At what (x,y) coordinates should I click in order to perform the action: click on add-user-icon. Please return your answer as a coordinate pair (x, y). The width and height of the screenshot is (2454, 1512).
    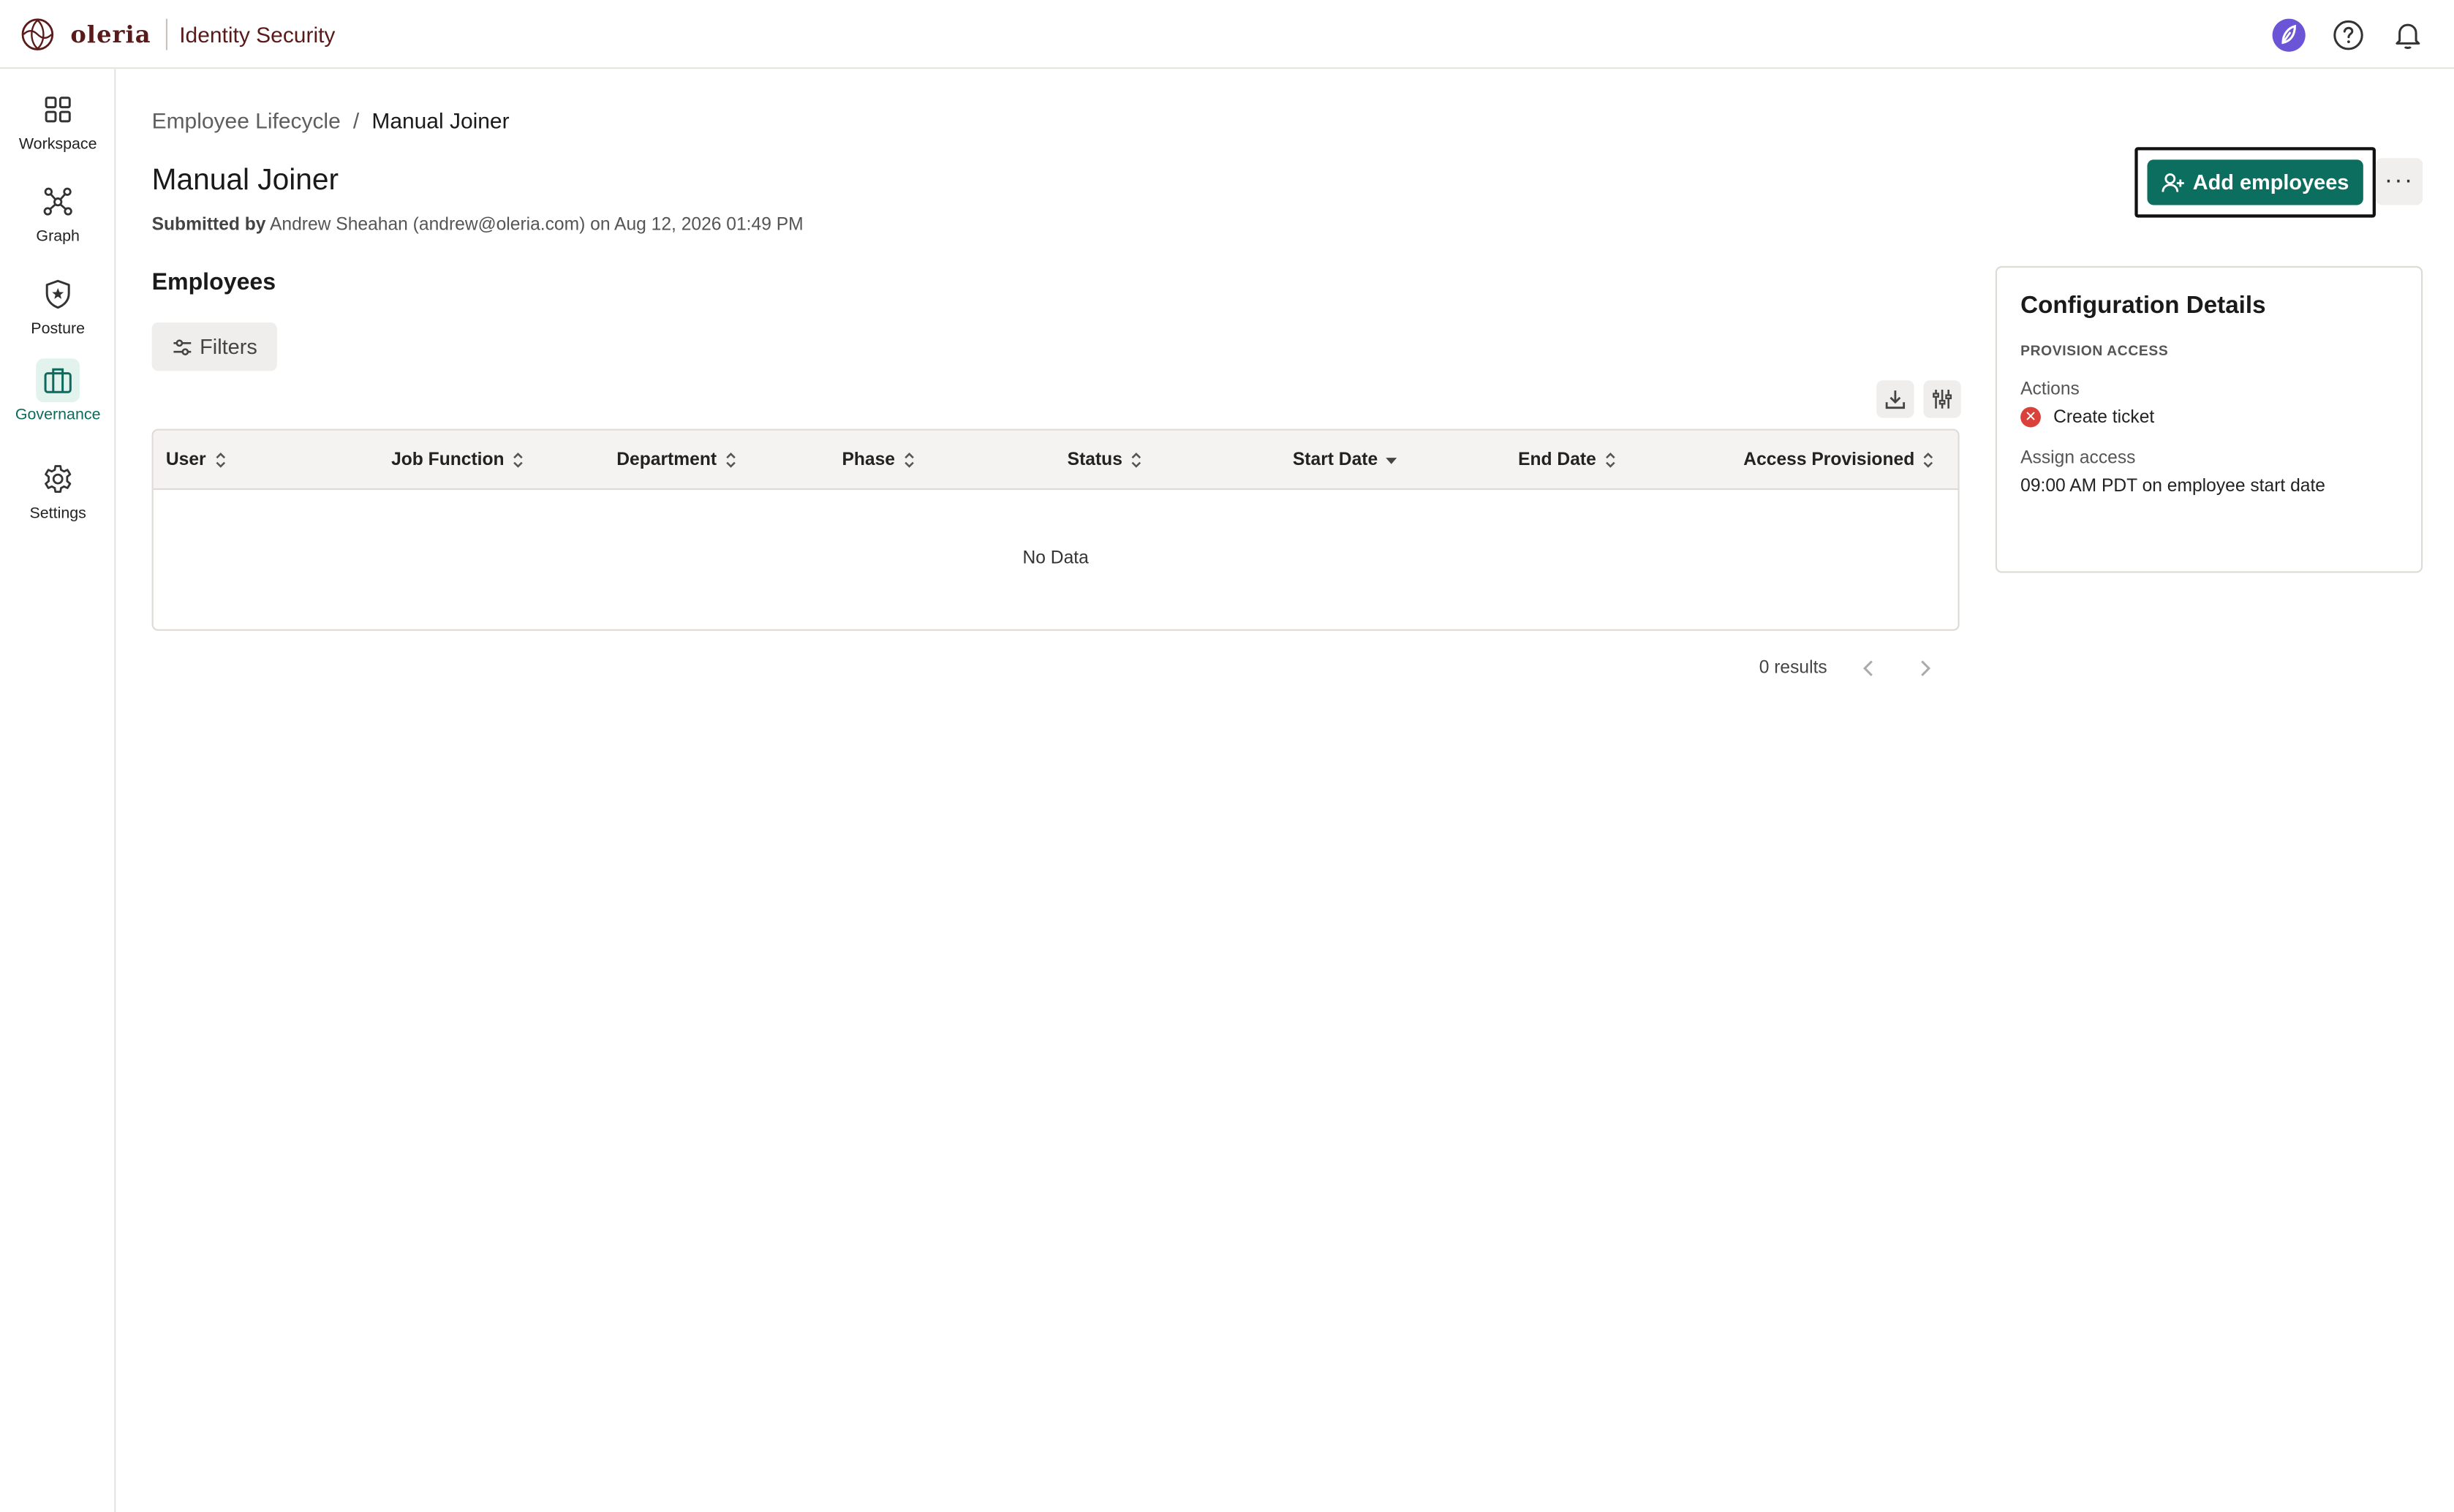
    Looking at the image, I should click on (2174, 182).